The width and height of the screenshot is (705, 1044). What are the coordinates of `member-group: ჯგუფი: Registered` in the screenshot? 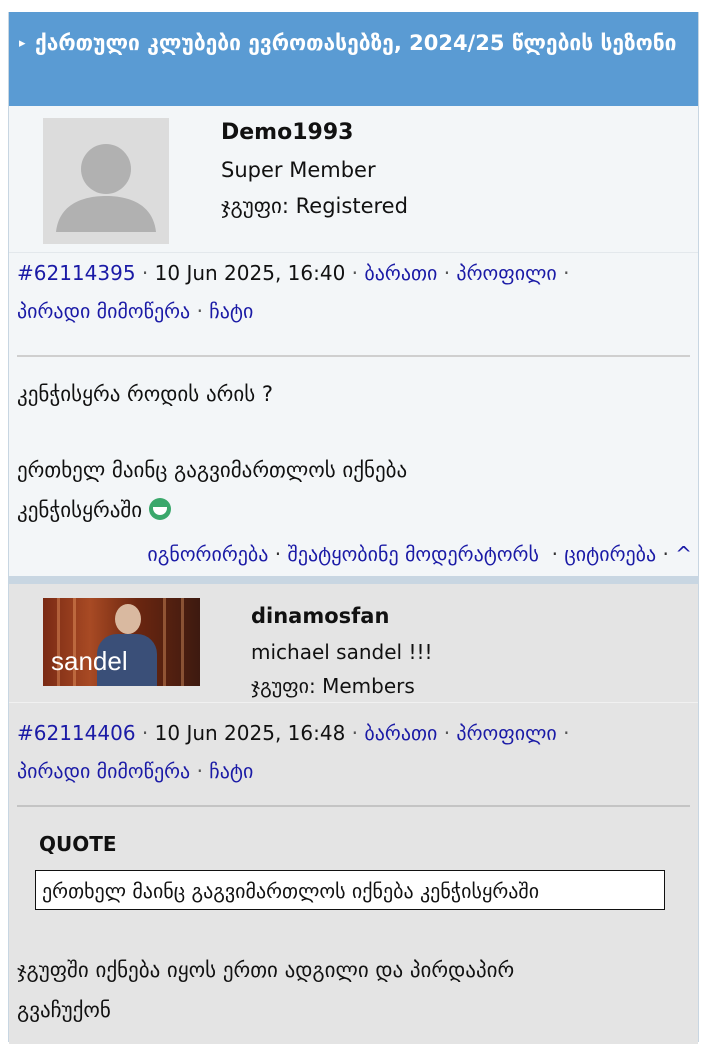 It's located at (314, 206).